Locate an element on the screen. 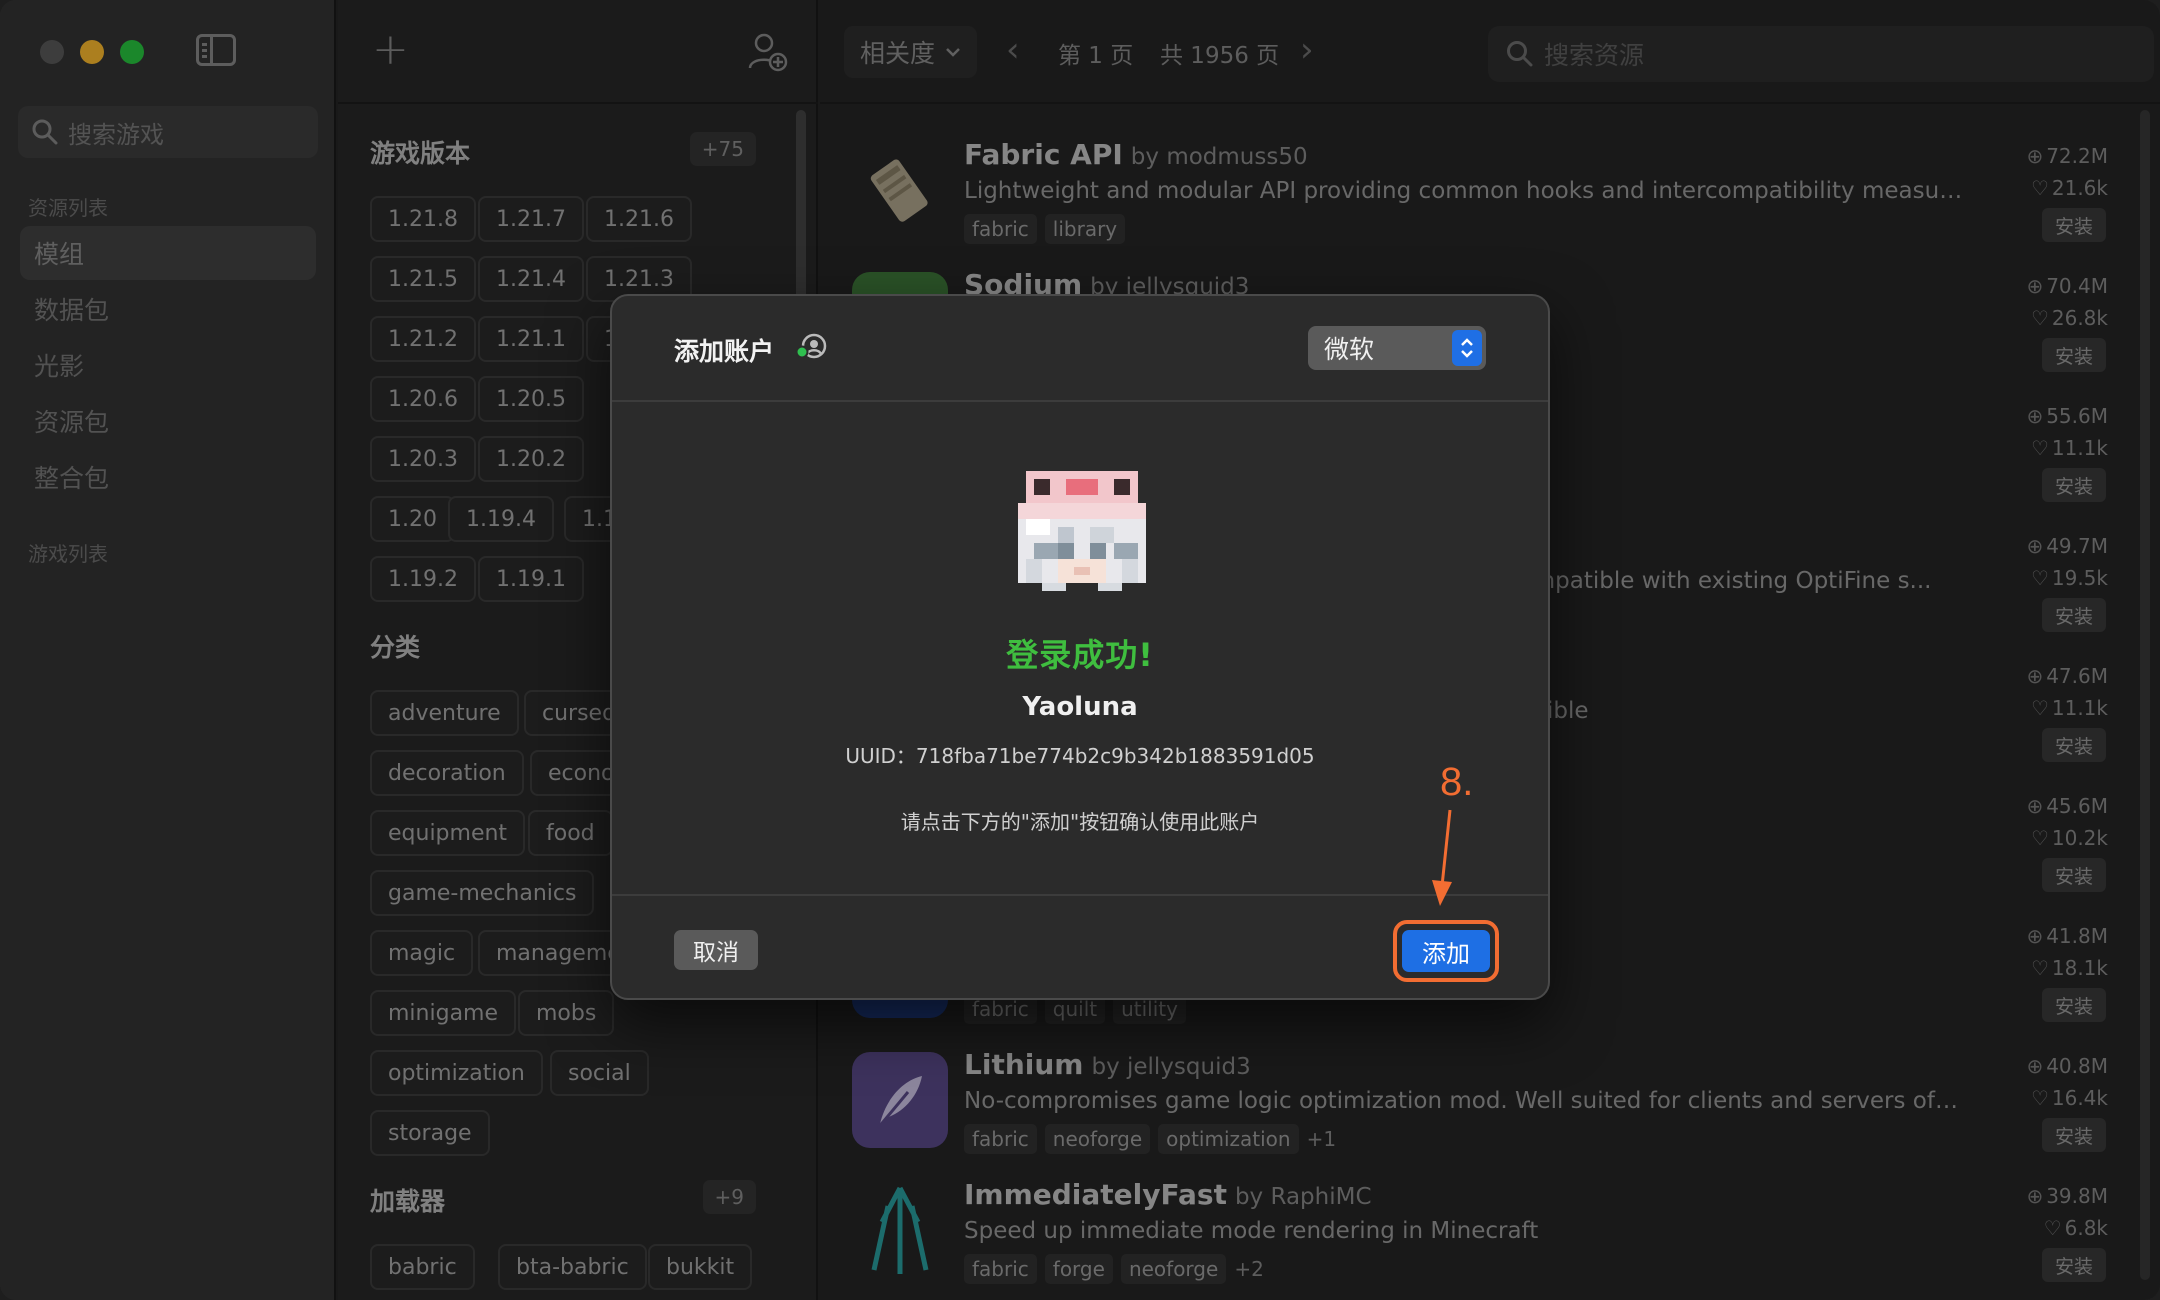  select-arrows-icon is located at coordinates (1467, 348).